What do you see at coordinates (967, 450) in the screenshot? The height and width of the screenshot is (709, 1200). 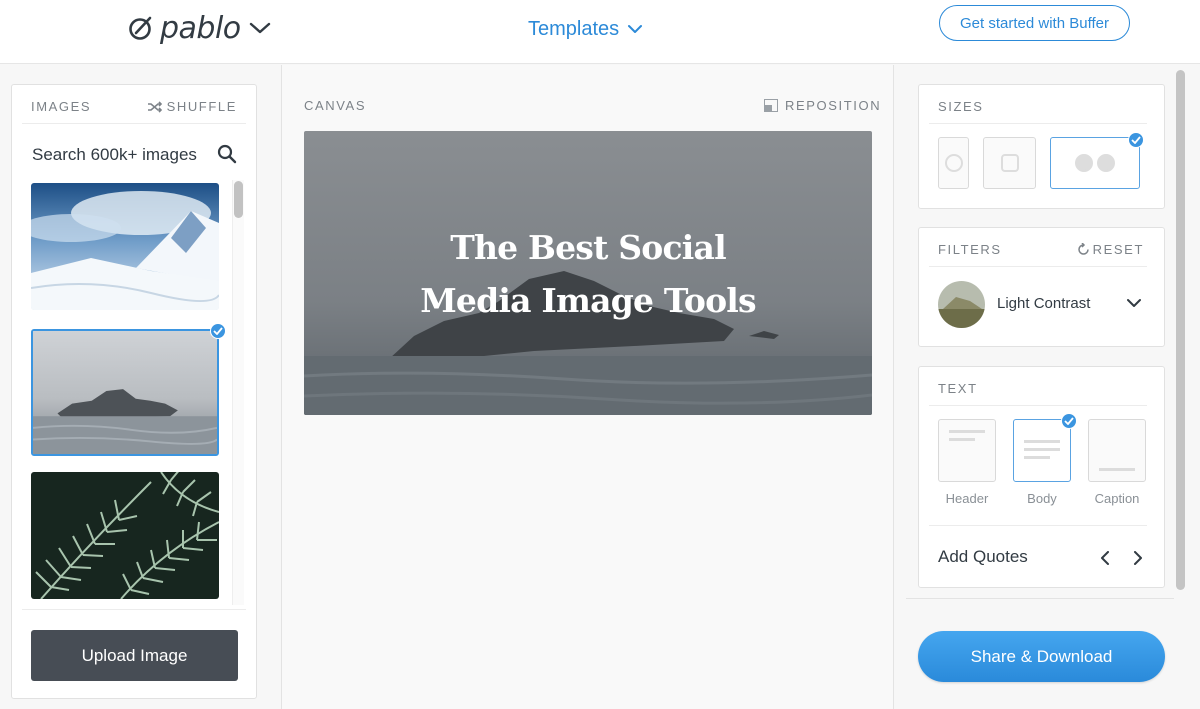 I see `text-option-header` at bounding box center [967, 450].